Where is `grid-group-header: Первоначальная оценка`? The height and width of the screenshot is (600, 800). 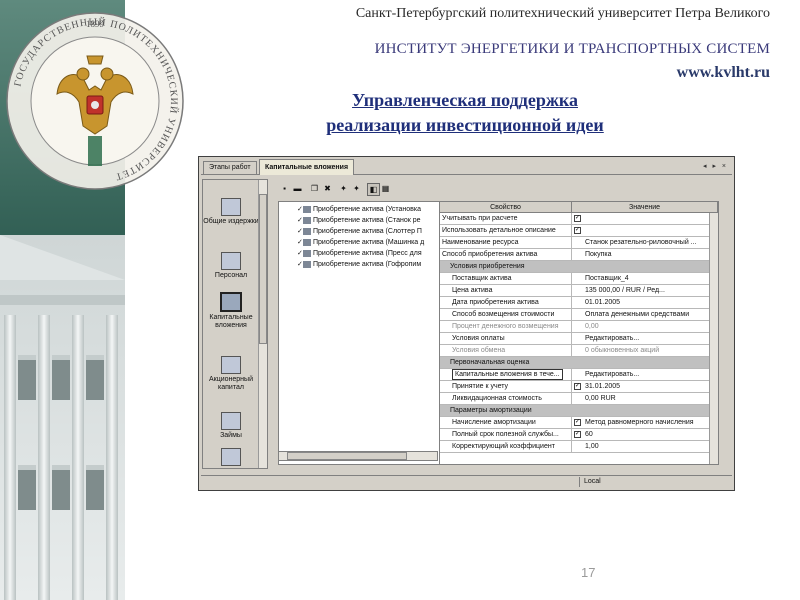 grid-group-header: Первоначальная оценка is located at coordinates (579, 363).